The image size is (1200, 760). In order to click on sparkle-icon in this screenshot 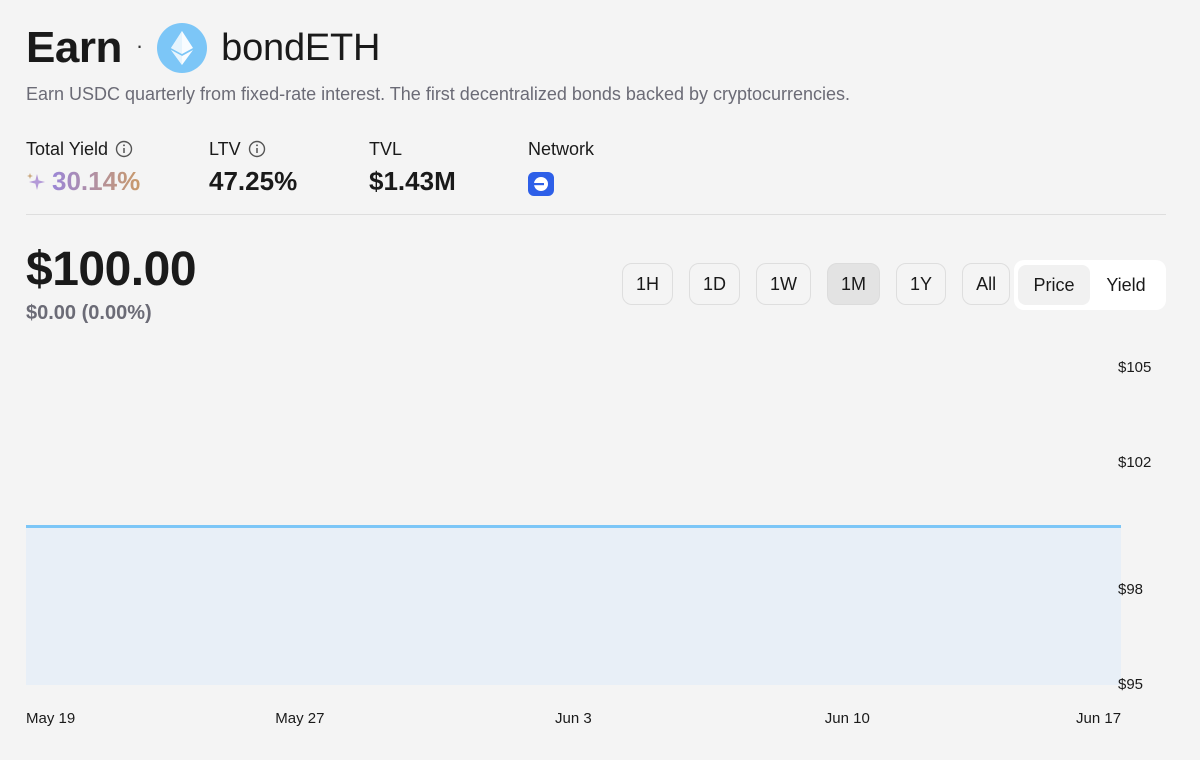, I will do `click(36, 181)`.